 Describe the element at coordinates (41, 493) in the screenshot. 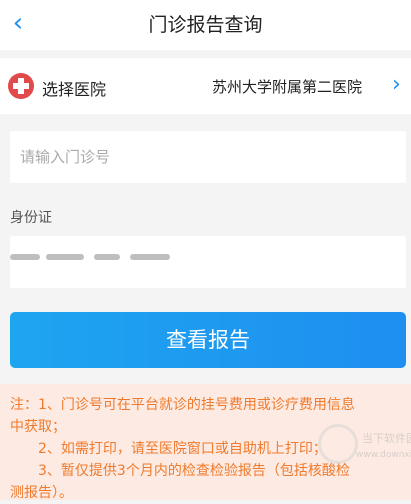

I see `note-line-5: 测报告）。` at that location.